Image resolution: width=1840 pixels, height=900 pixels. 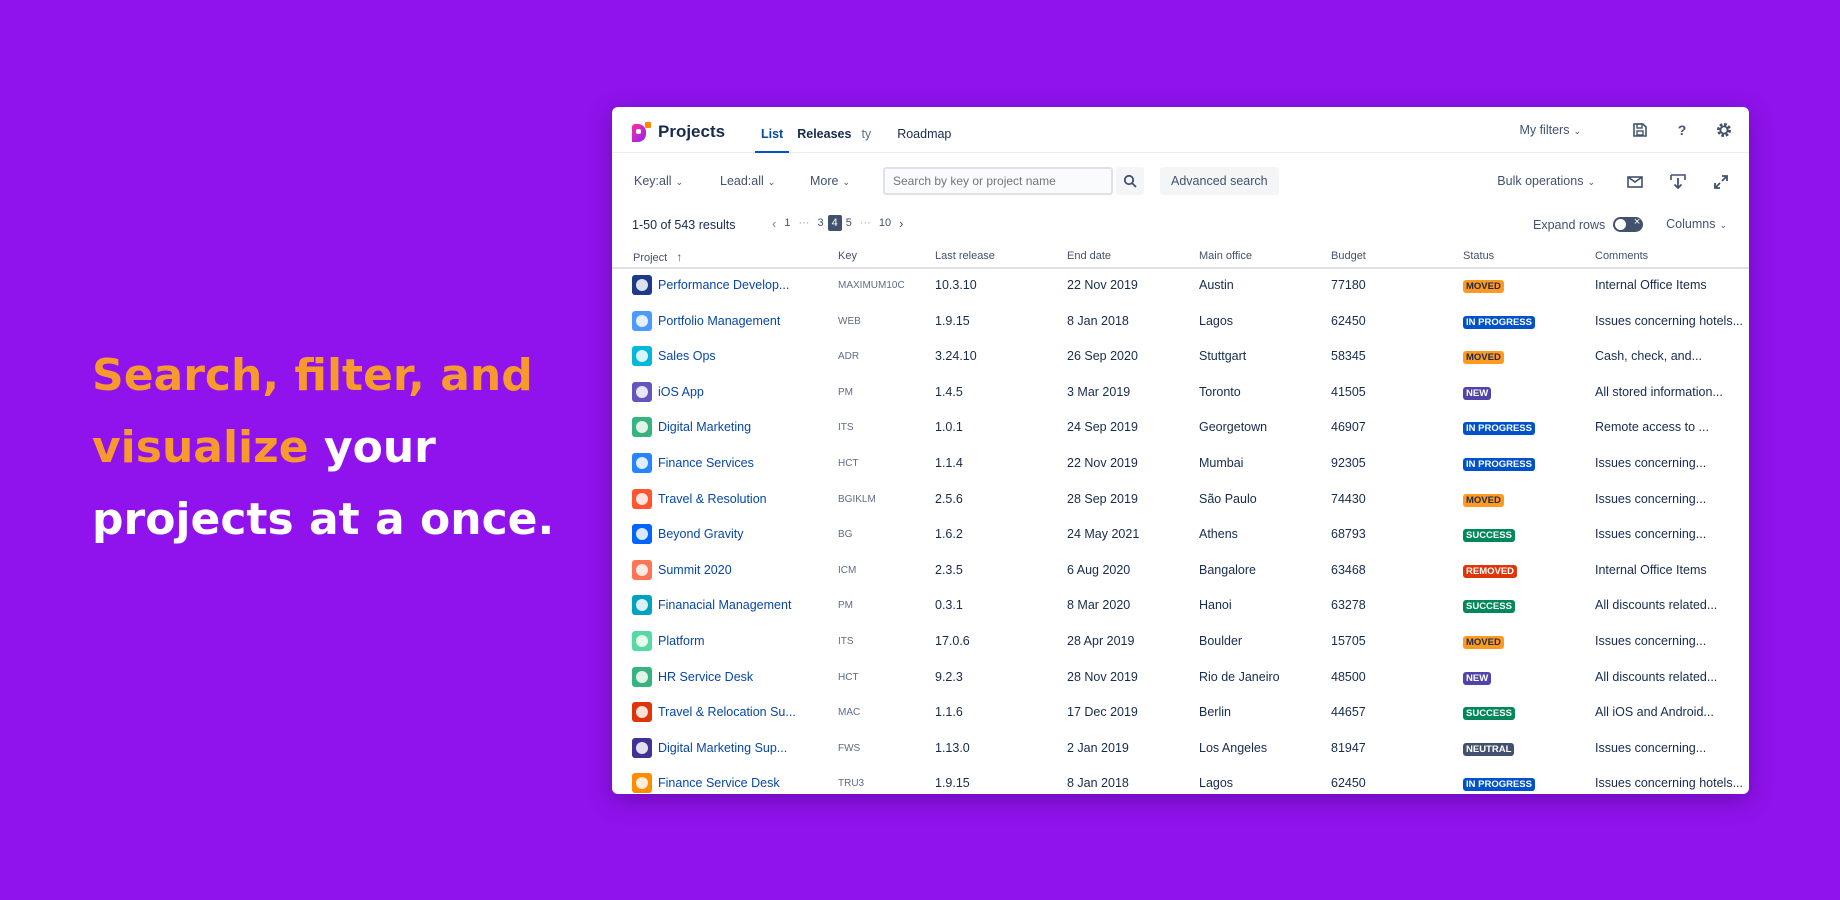 I want to click on budget: 77180, so click(x=1348, y=285).